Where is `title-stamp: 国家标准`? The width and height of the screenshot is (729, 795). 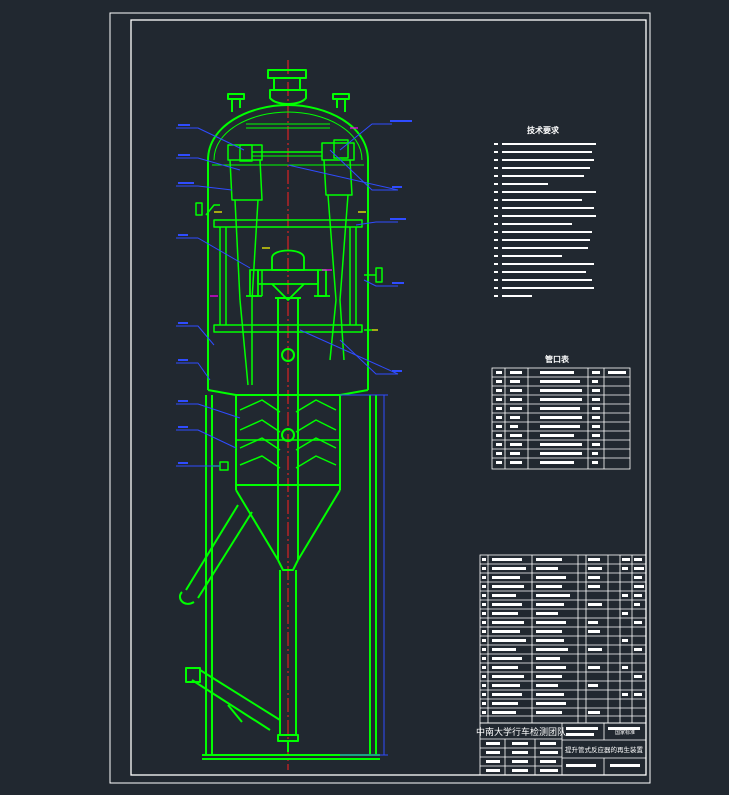 title-stamp: 国家标准 is located at coordinates (625, 732).